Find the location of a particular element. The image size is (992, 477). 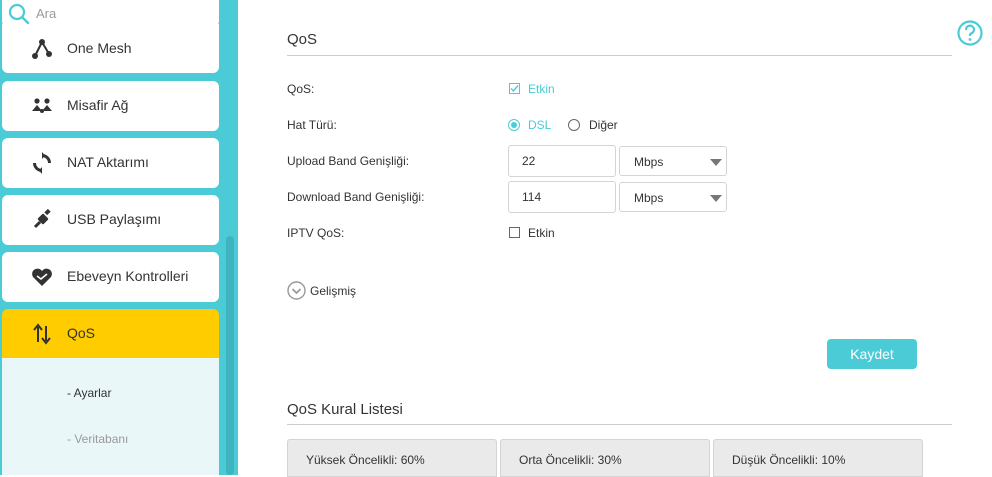

section-divider is located at coordinates (619, 55).